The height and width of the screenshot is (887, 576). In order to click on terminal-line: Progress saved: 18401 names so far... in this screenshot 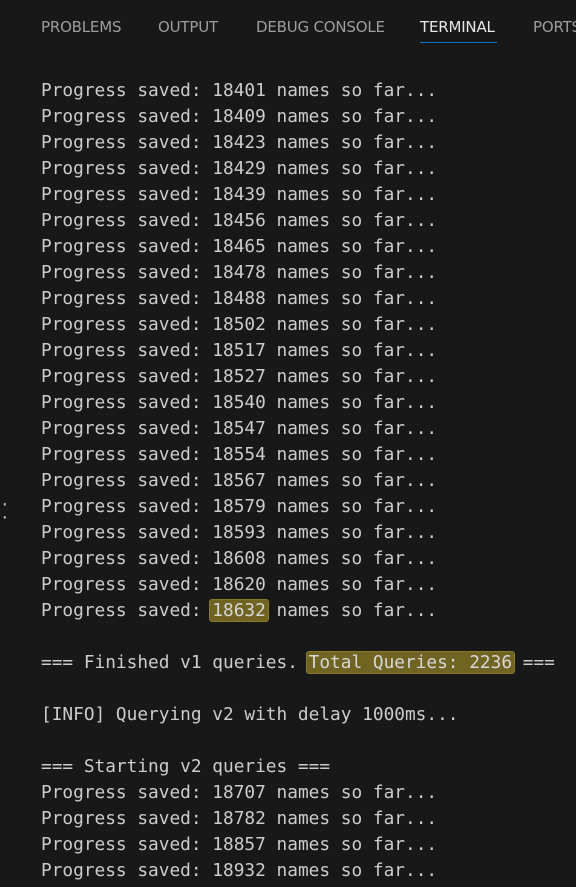, I will do `click(239, 91)`.